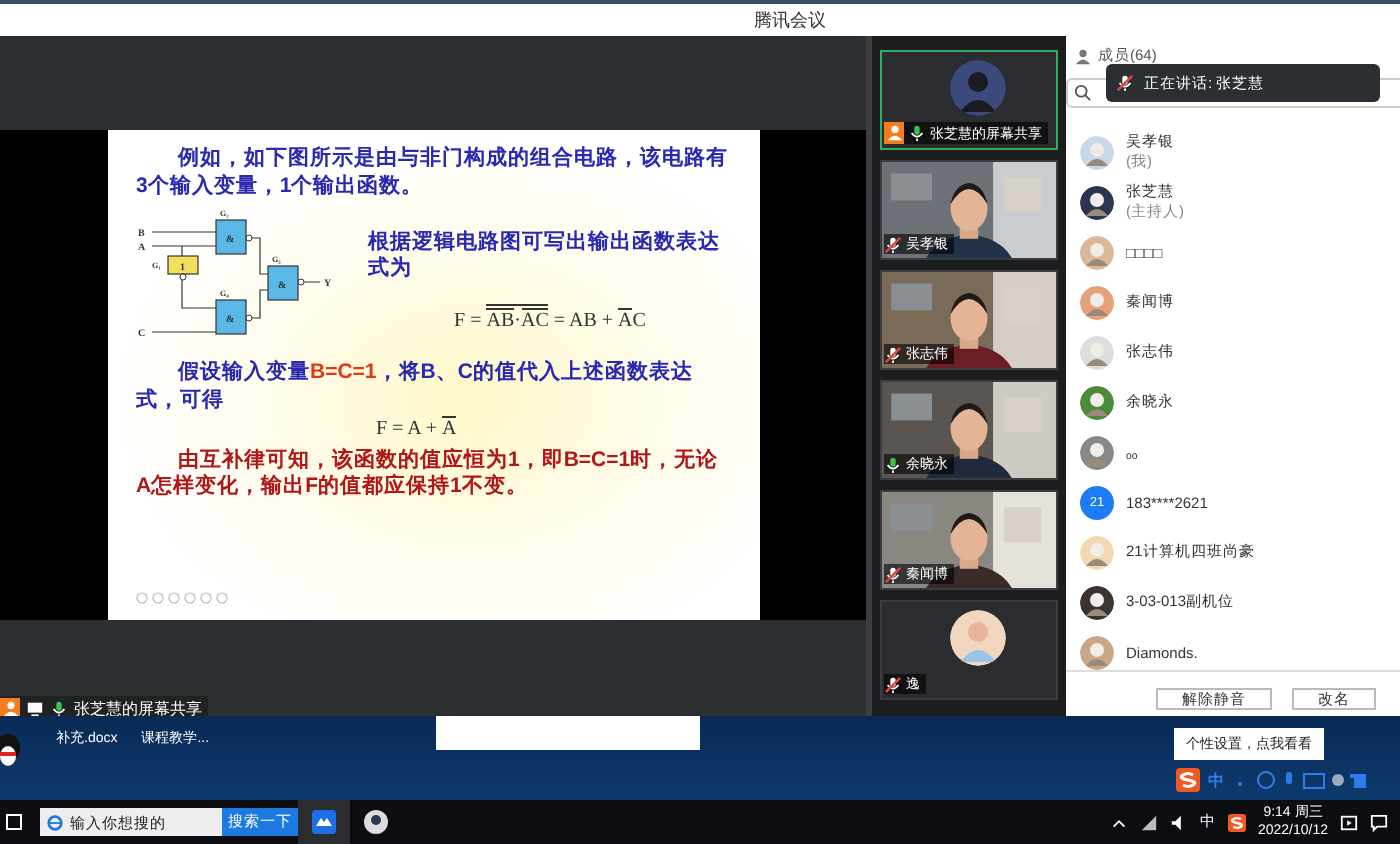 The width and height of the screenshot is (1400, 844). What do you see at coordinates (550, 317) in the screenshot?
I see `formula: F = AB·AC = AB + AC` at bounding box center [550, 317].